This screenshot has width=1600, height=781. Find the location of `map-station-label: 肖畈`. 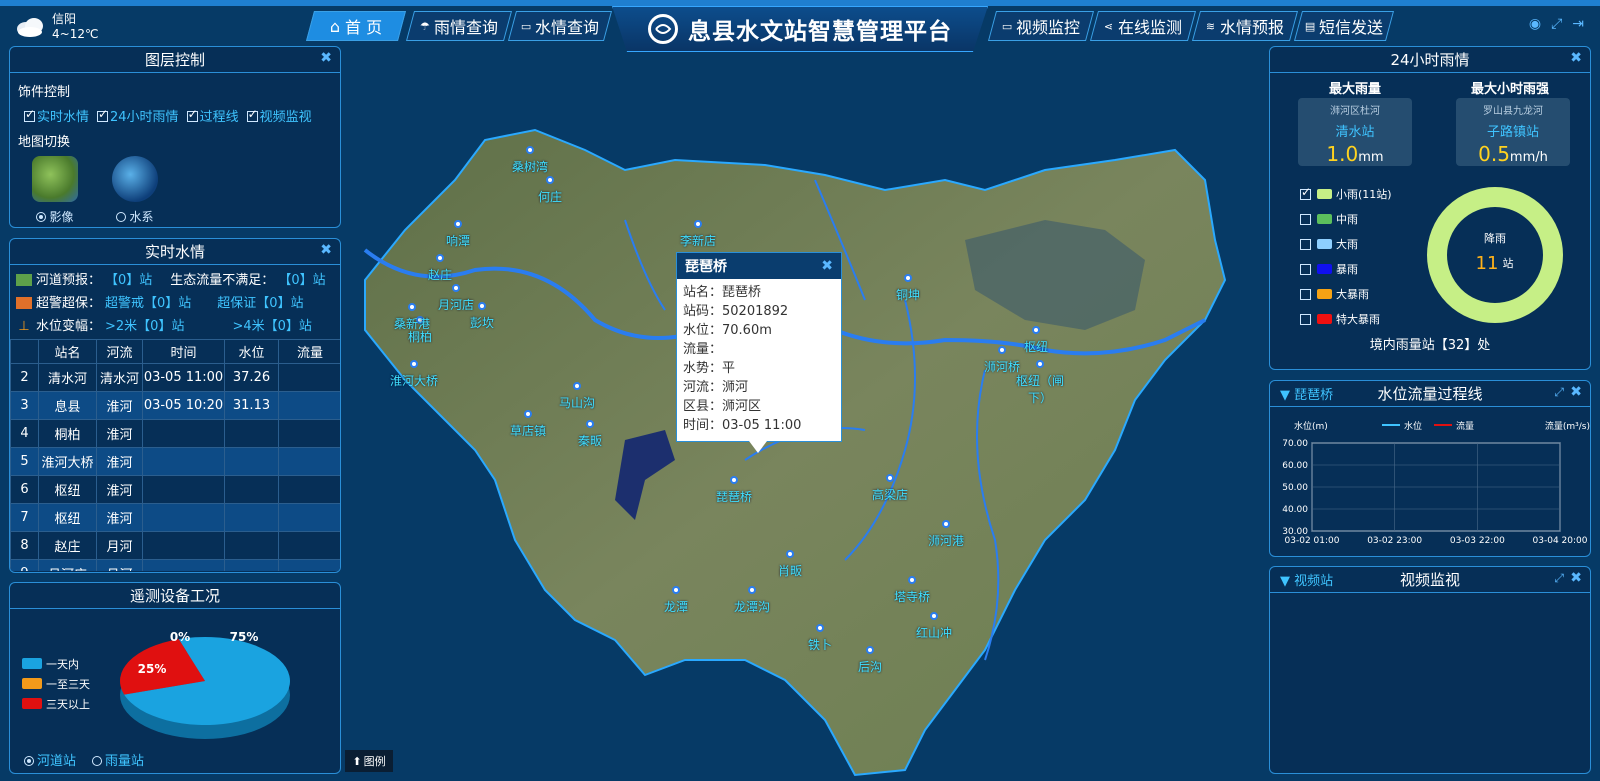

map-station-label: 肖畈 is located at coordinates (790, 570).